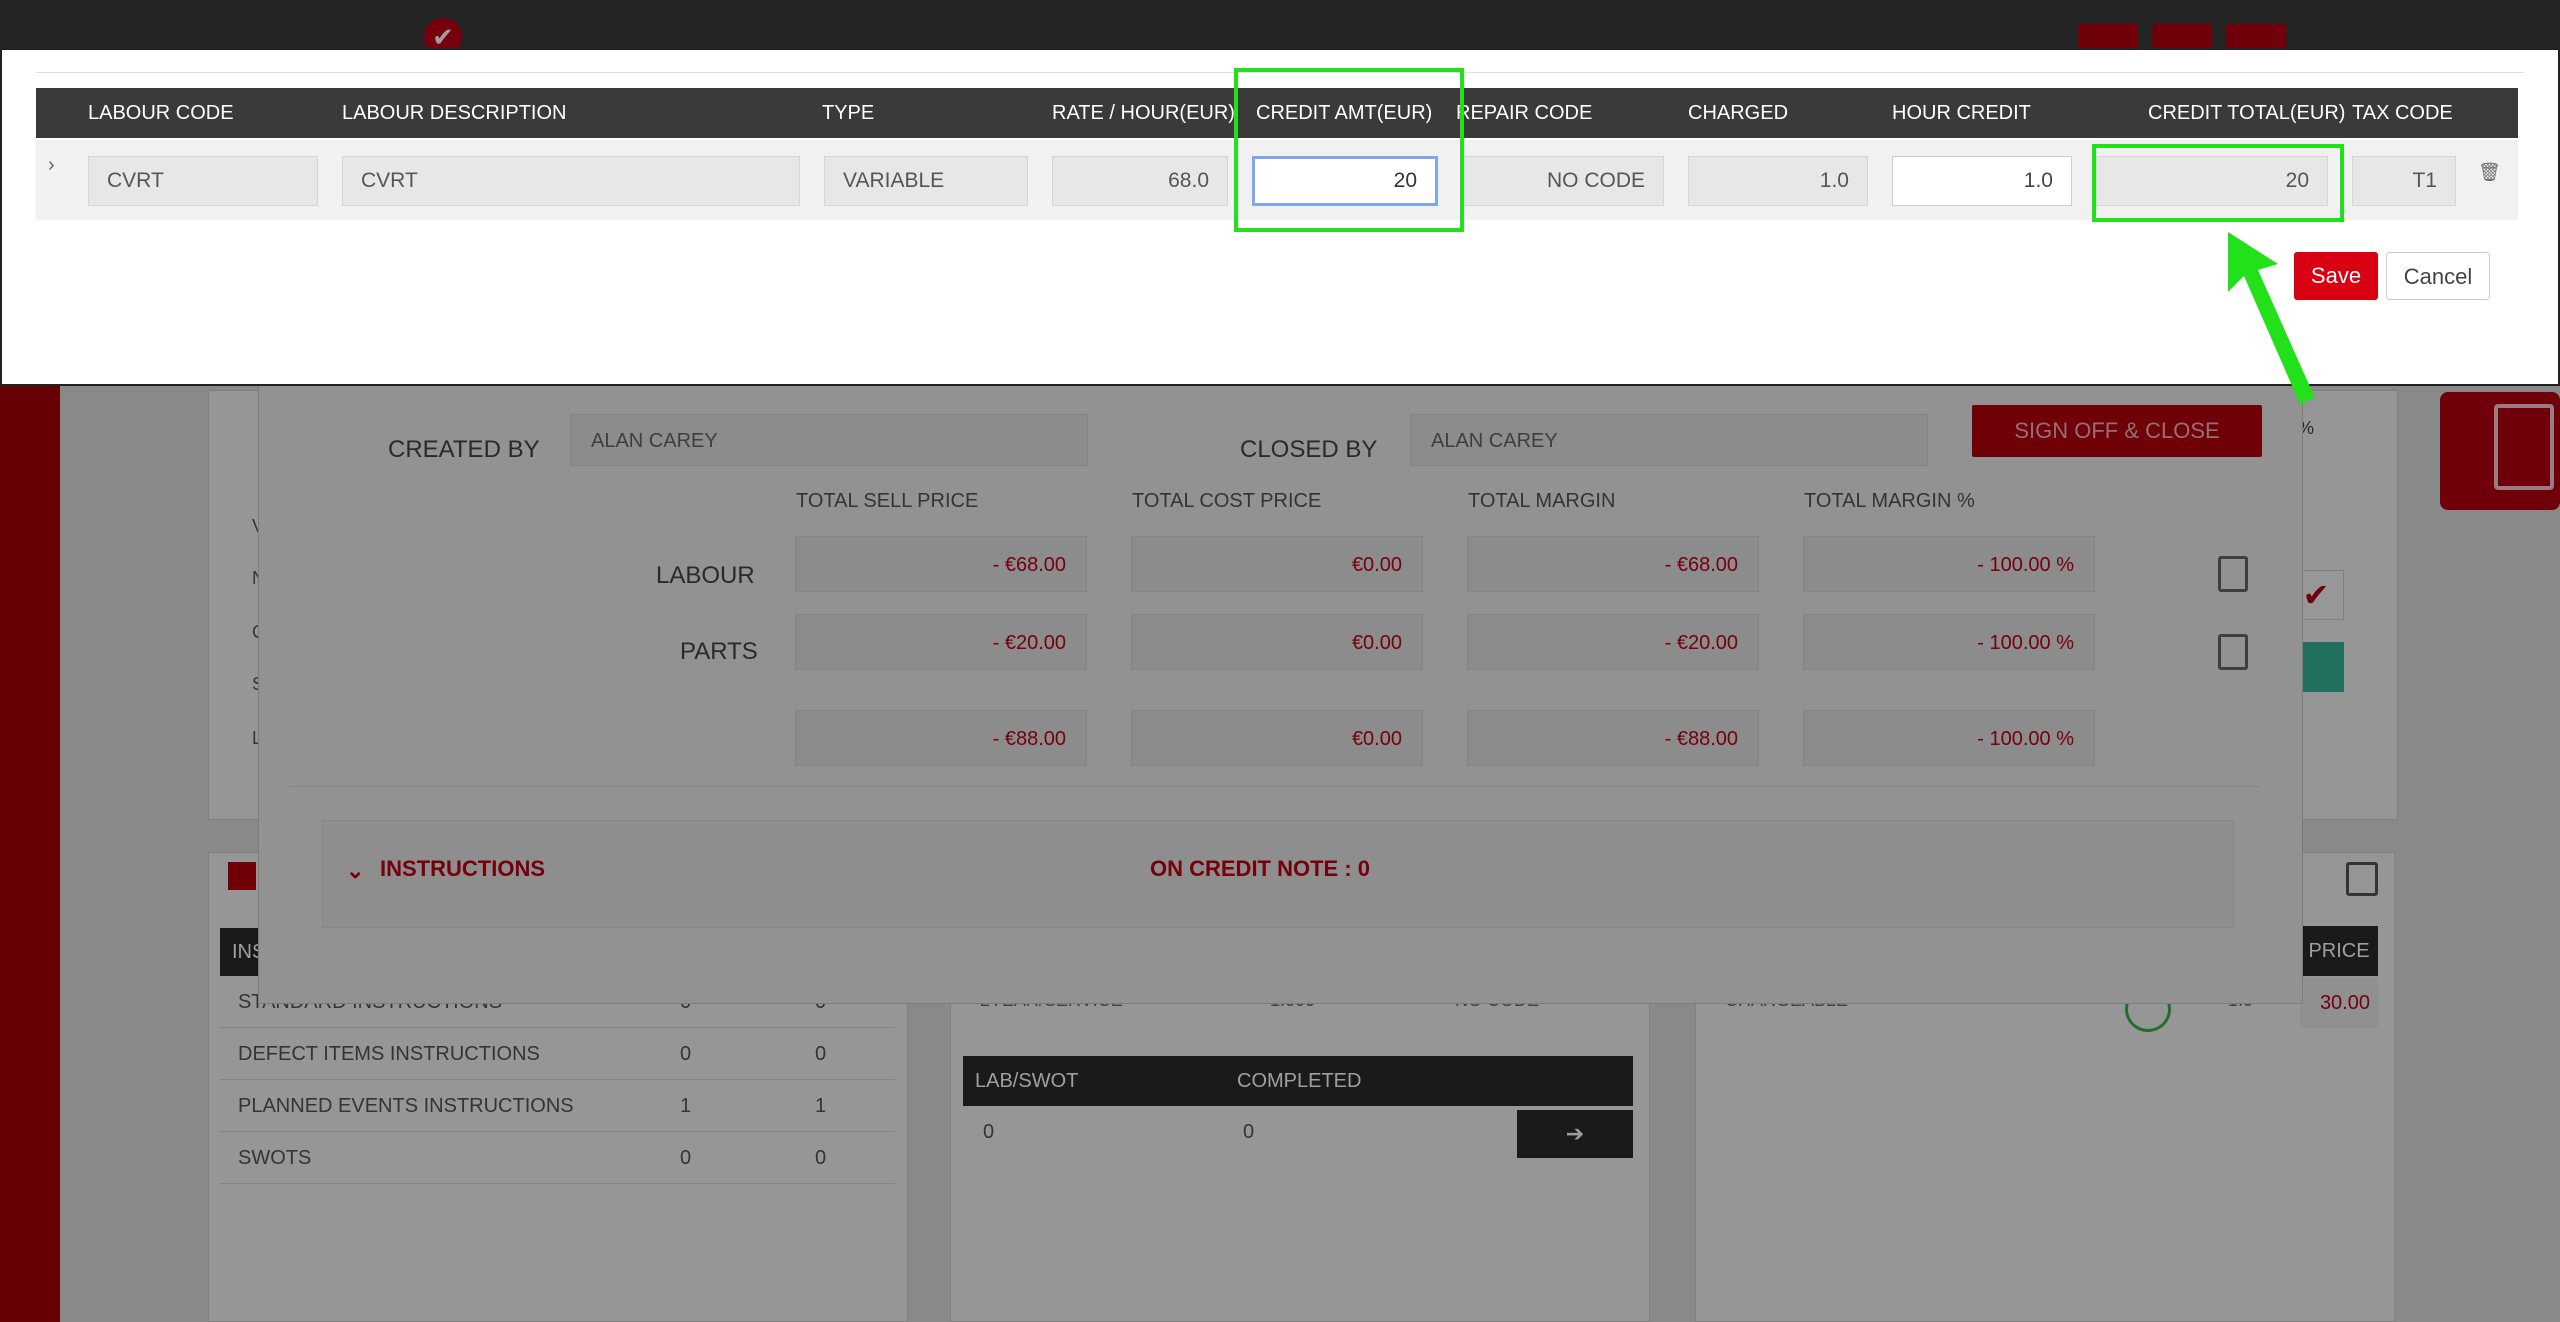 This screenshot has height=1322, width=2560. What do you see at coordinates (454, 113) in the screenshot?
I see `col-labour-description: LABOUR DESCRIPTION` at bounding box center [454, 113].